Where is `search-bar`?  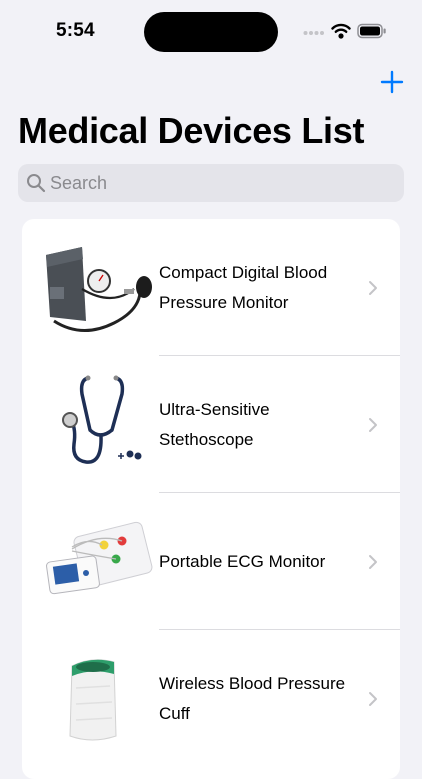 search-bar is located at coordinates (211, 183).